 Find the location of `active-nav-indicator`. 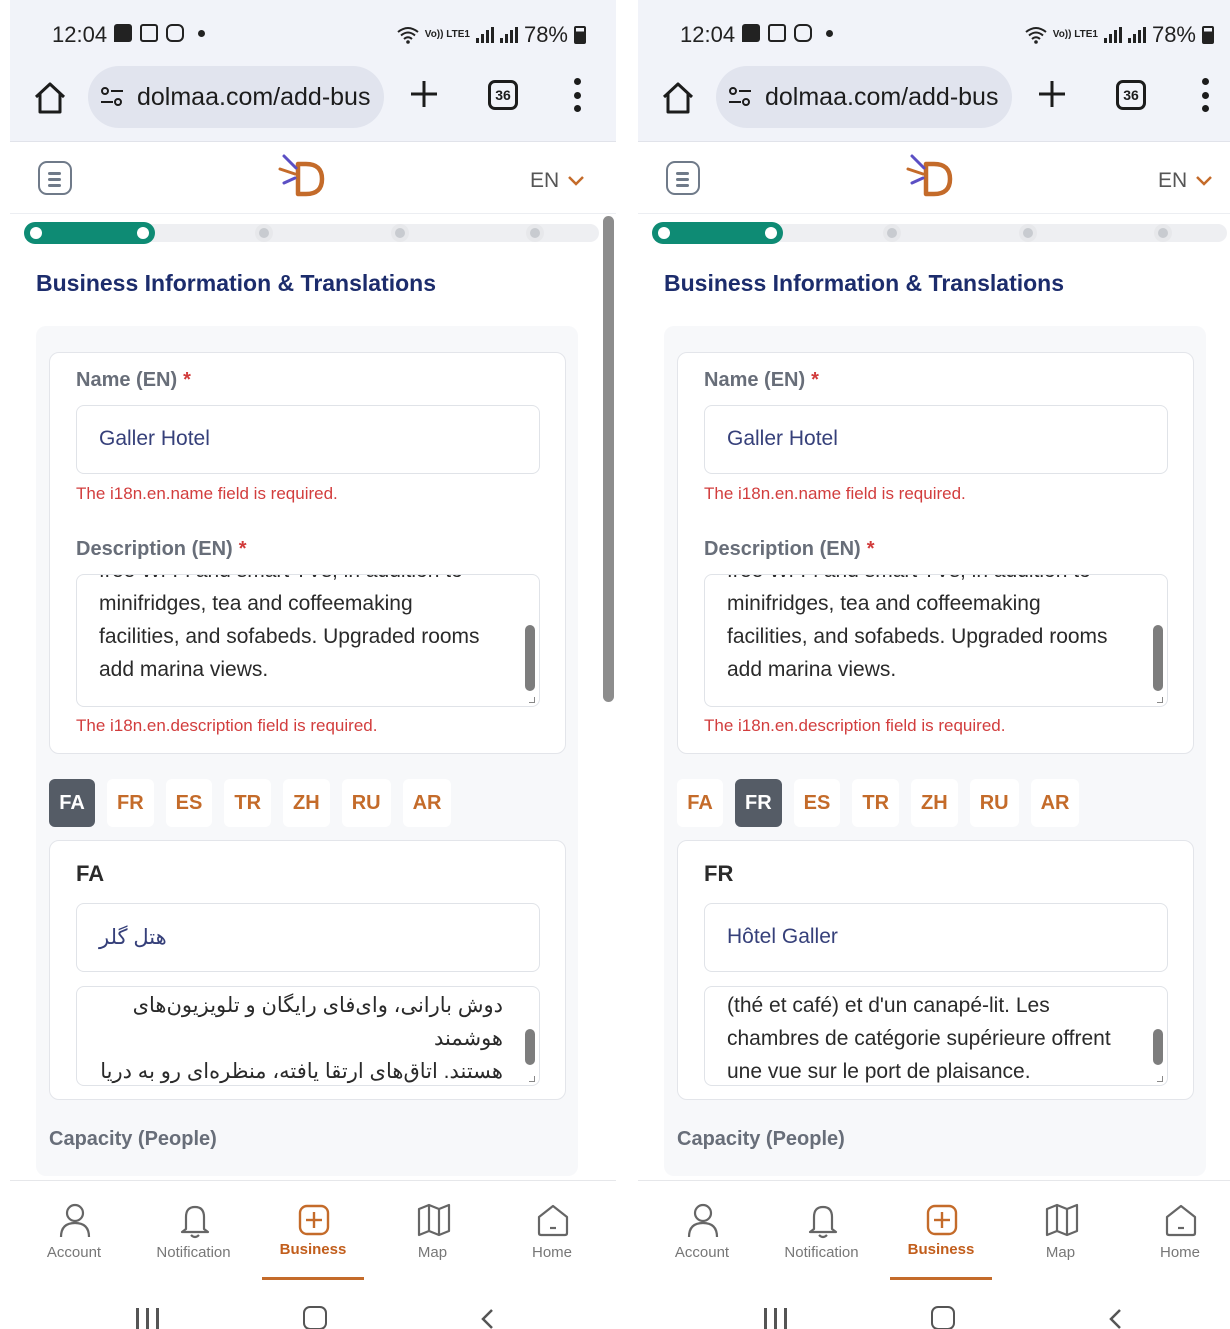

active-nav-indicator is located at coordinates (313, 1278).